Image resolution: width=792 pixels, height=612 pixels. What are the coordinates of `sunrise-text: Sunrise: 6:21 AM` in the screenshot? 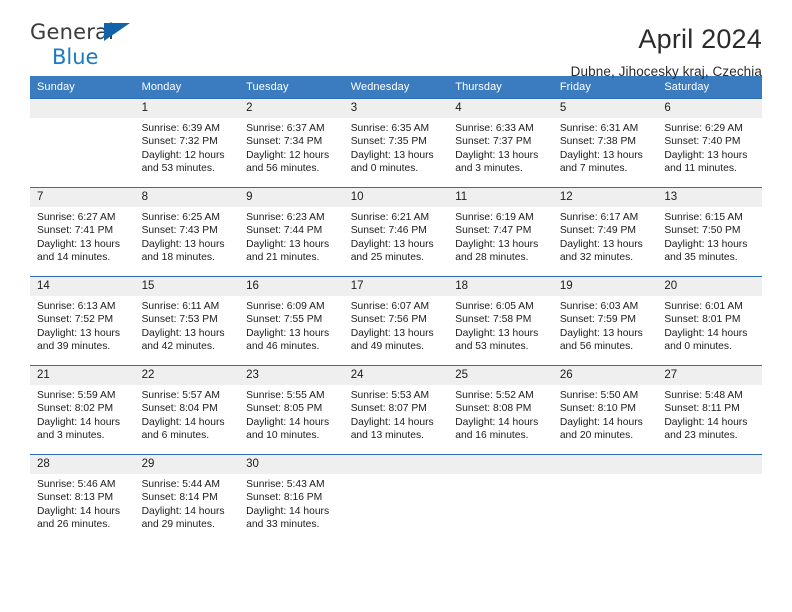 It's located at (390, 217).